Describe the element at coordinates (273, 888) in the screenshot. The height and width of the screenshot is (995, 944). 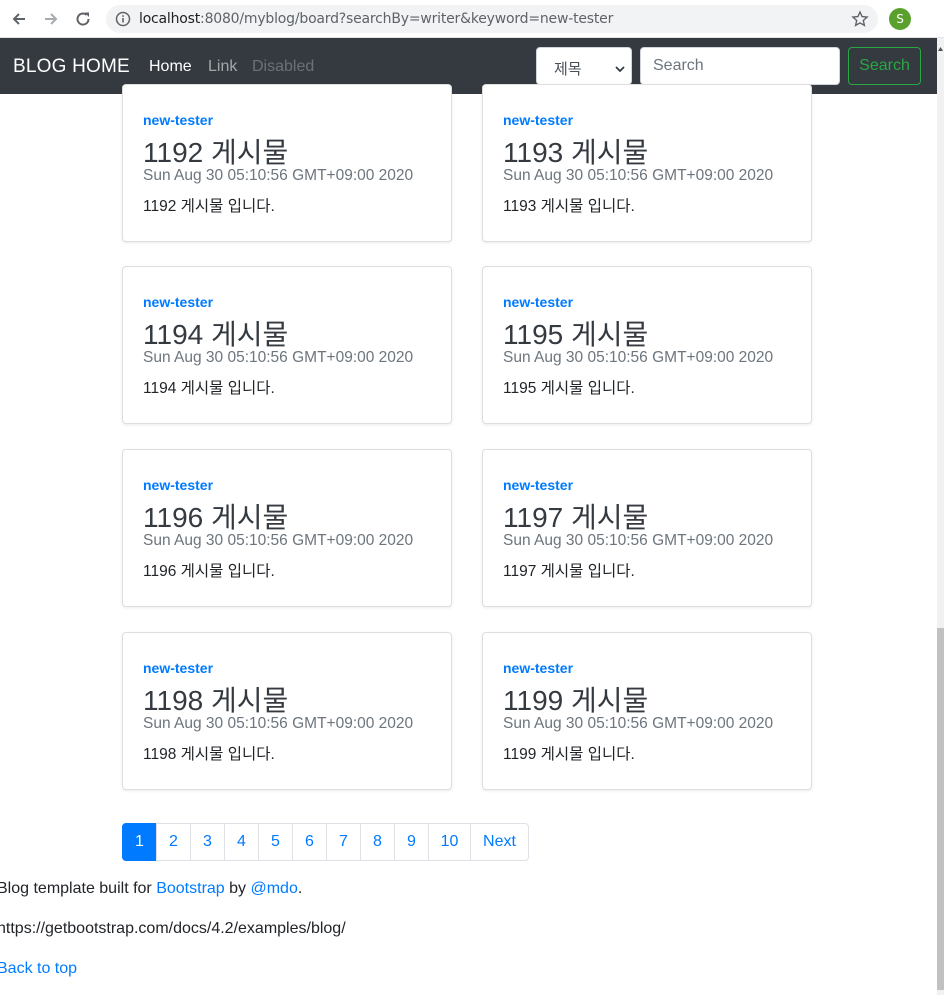
I see `mdo-link: @mdo` at that location.